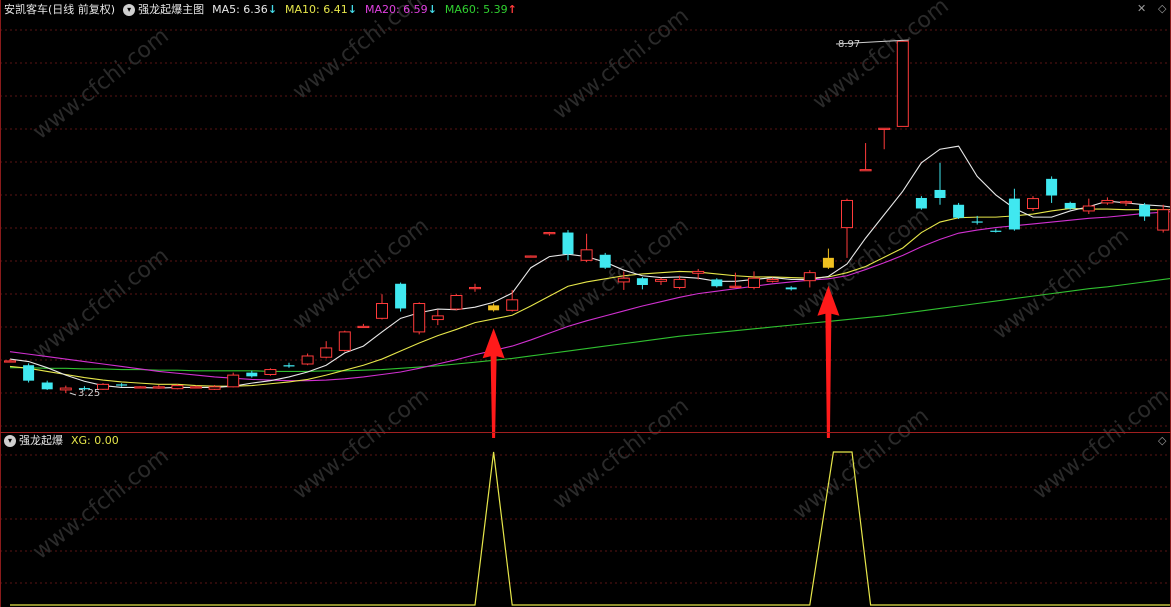 The image size is (1171, 607). Describe the element at coordinates (171, 10) in the screenshot. I see `main-indicator-name: 强龙起爆主图` at that location.